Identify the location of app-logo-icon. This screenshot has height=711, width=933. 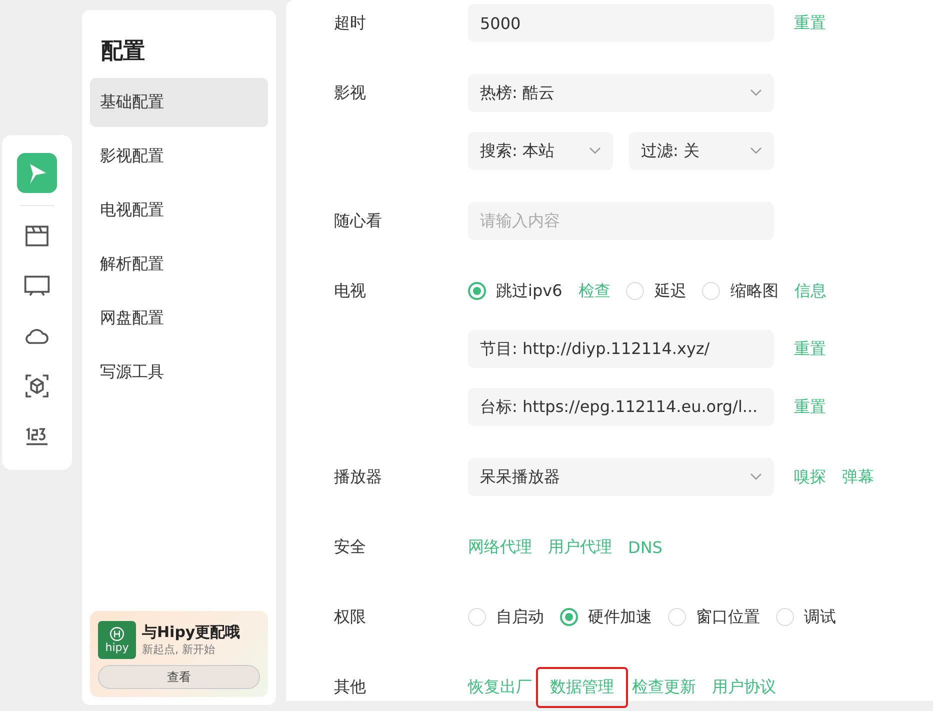
(37, 173).